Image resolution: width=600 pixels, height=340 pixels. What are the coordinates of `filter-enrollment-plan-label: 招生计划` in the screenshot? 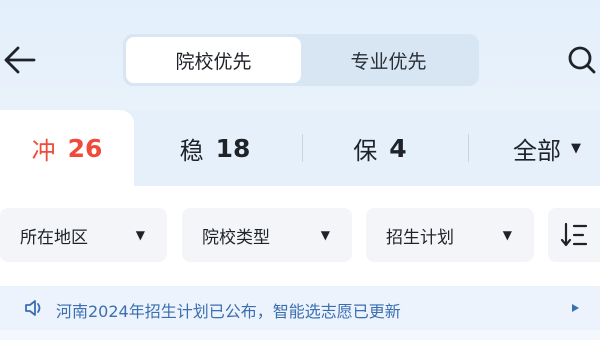 It's located at (420, 237).